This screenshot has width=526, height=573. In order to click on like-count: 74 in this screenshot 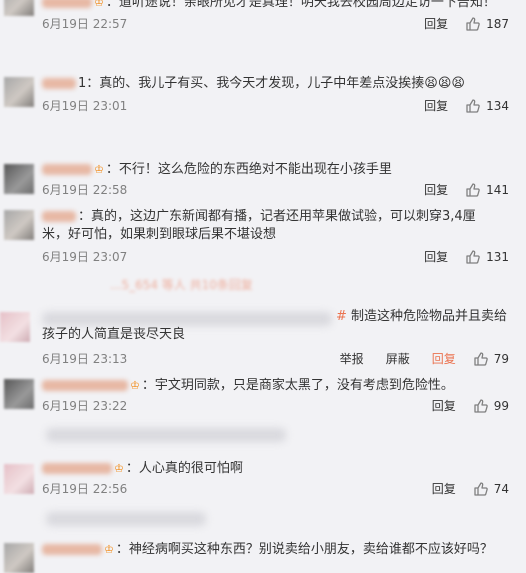, I will do `click(501, 488)`.